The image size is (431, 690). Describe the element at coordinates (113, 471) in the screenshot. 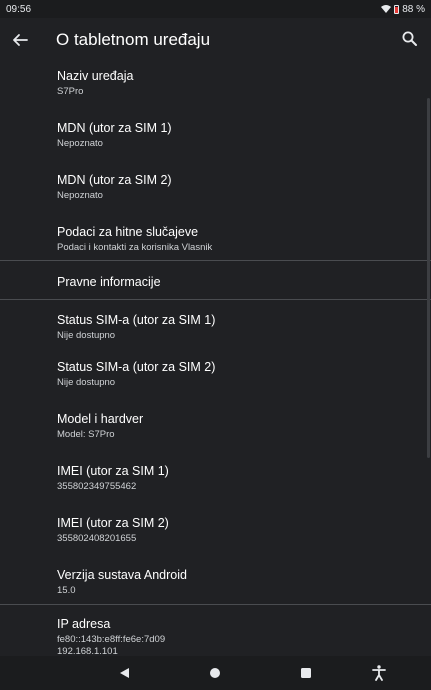

I see `item-title: IMEI (utor za SIM 1)` at that location.